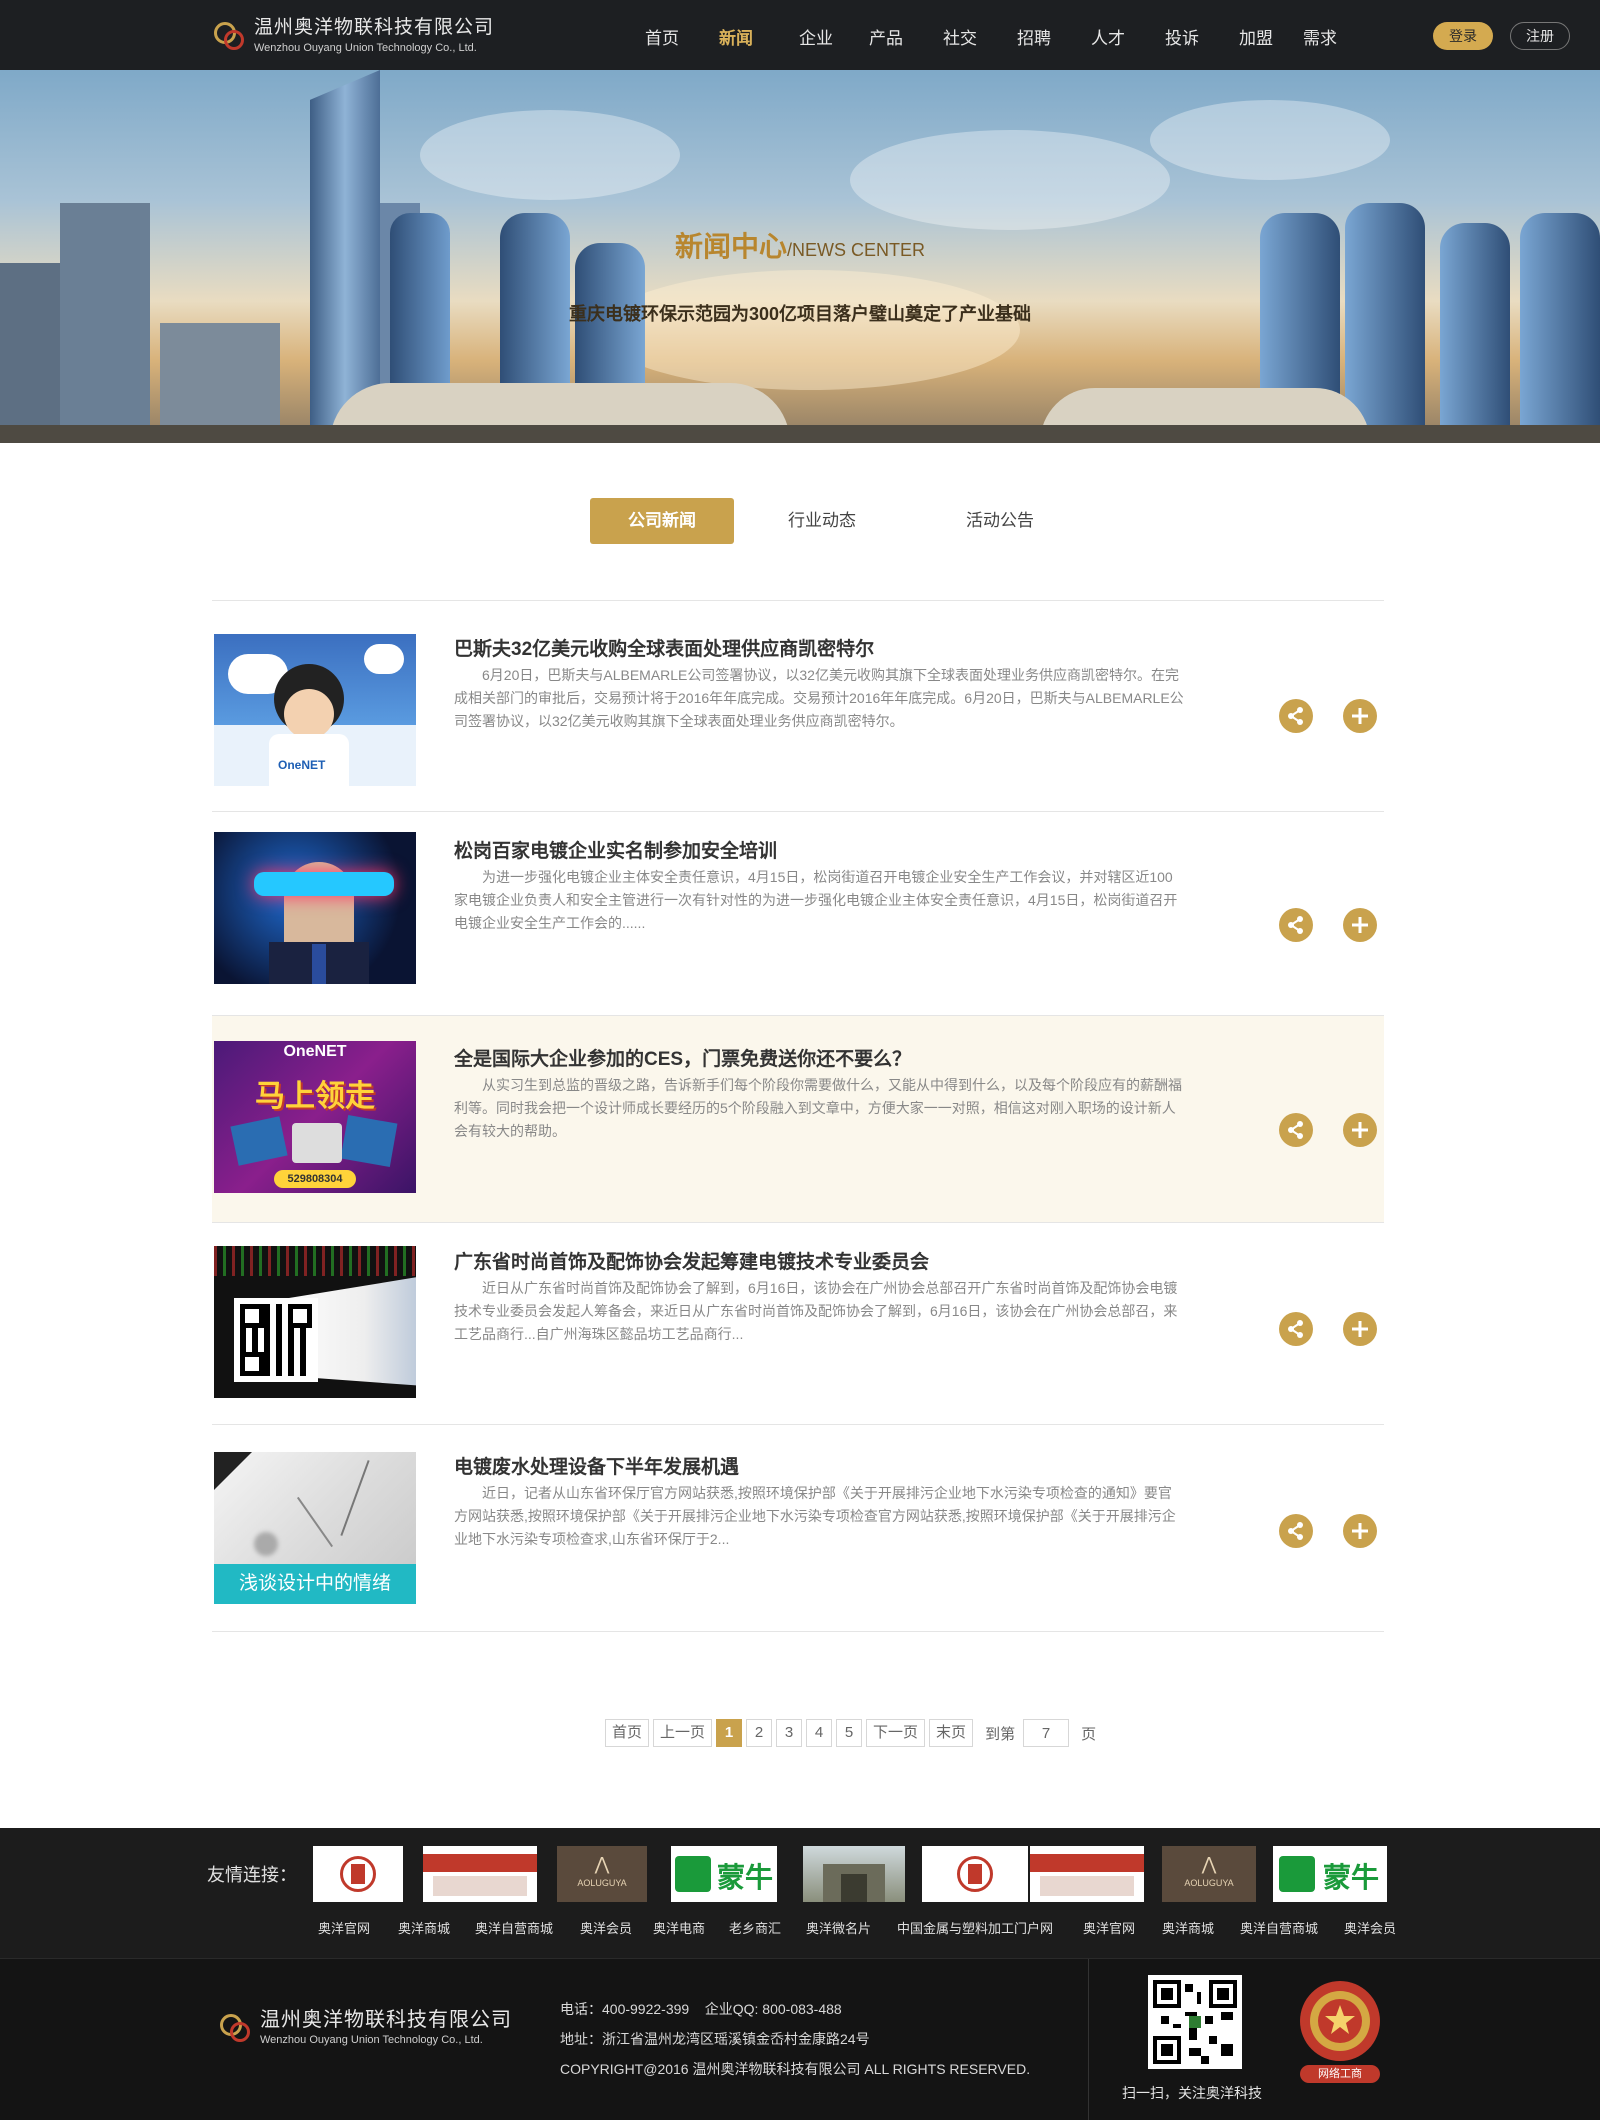  What do you see at coordinates (1108, 35) in the screenshot?
I see `nav-item-talent: 人才` at bounding box center [1108, 35].